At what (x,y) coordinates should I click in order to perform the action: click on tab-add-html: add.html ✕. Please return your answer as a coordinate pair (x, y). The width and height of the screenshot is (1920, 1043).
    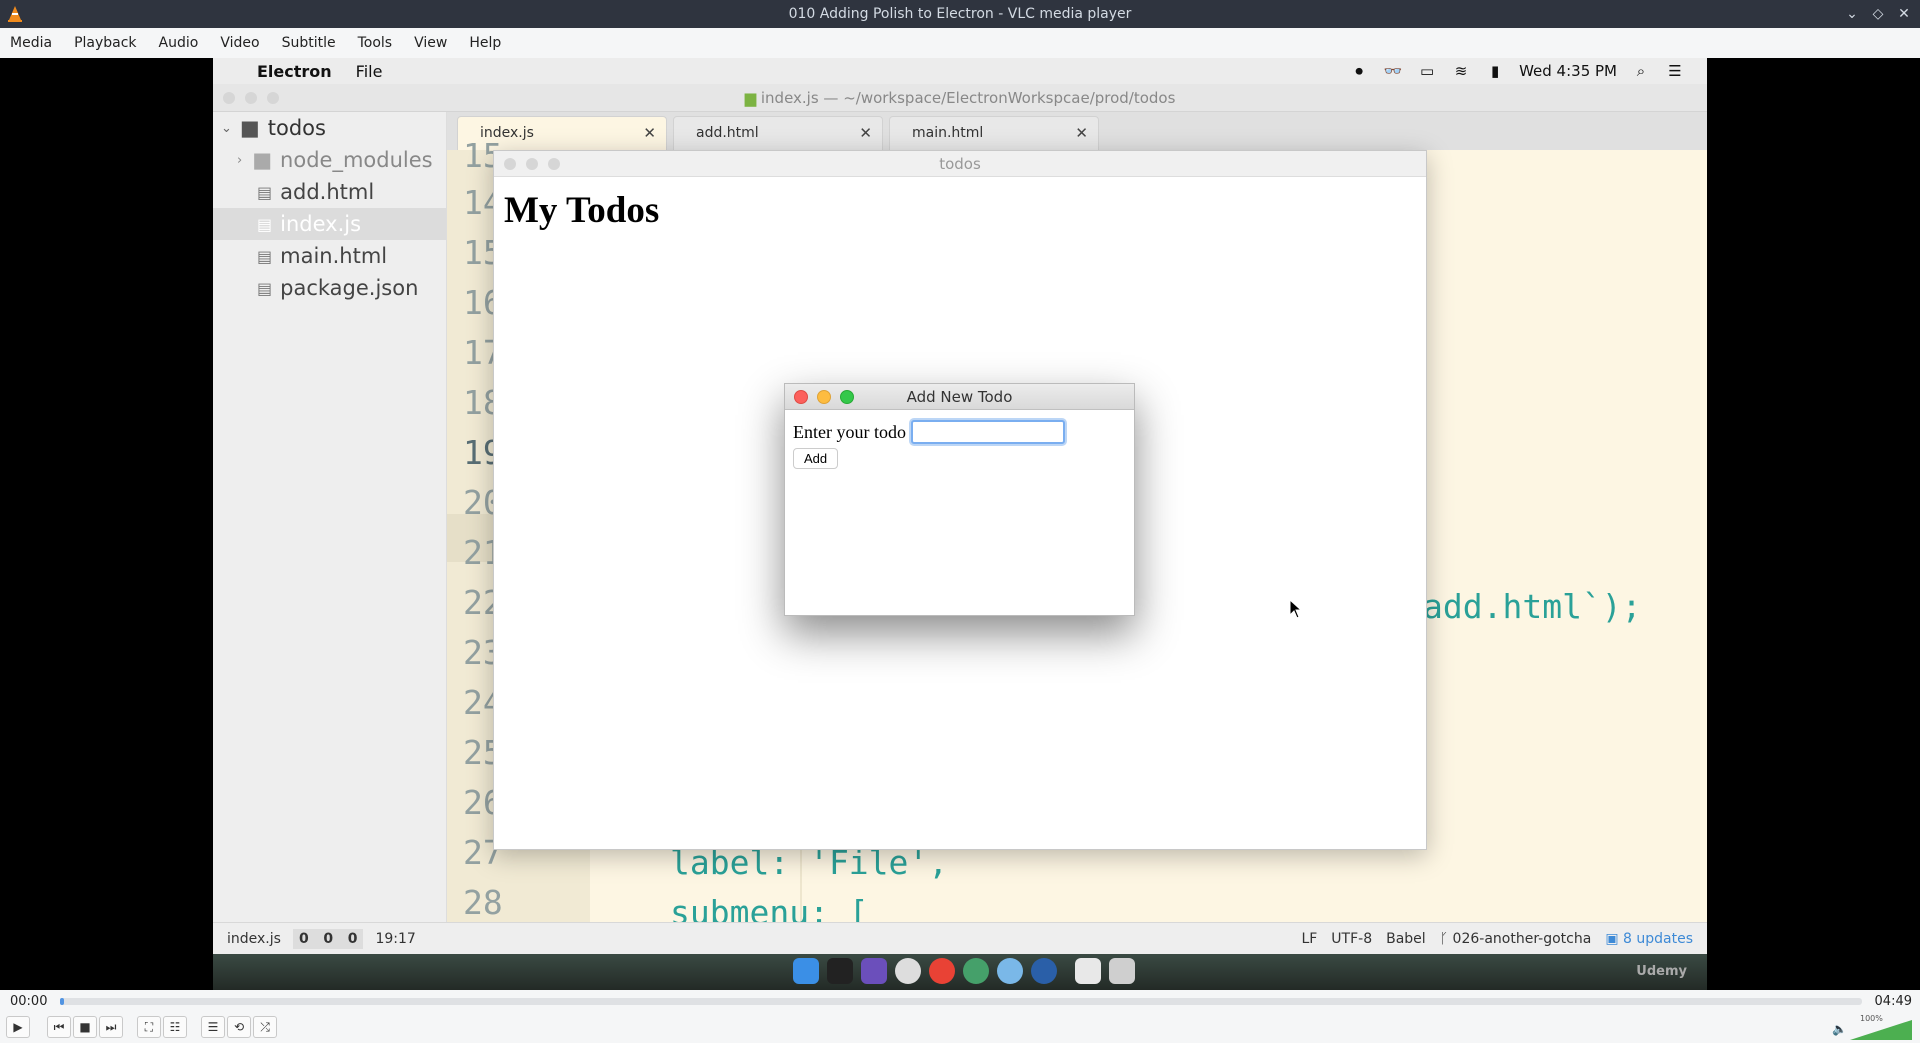
    Looking at the image, I should click on (778, 133).